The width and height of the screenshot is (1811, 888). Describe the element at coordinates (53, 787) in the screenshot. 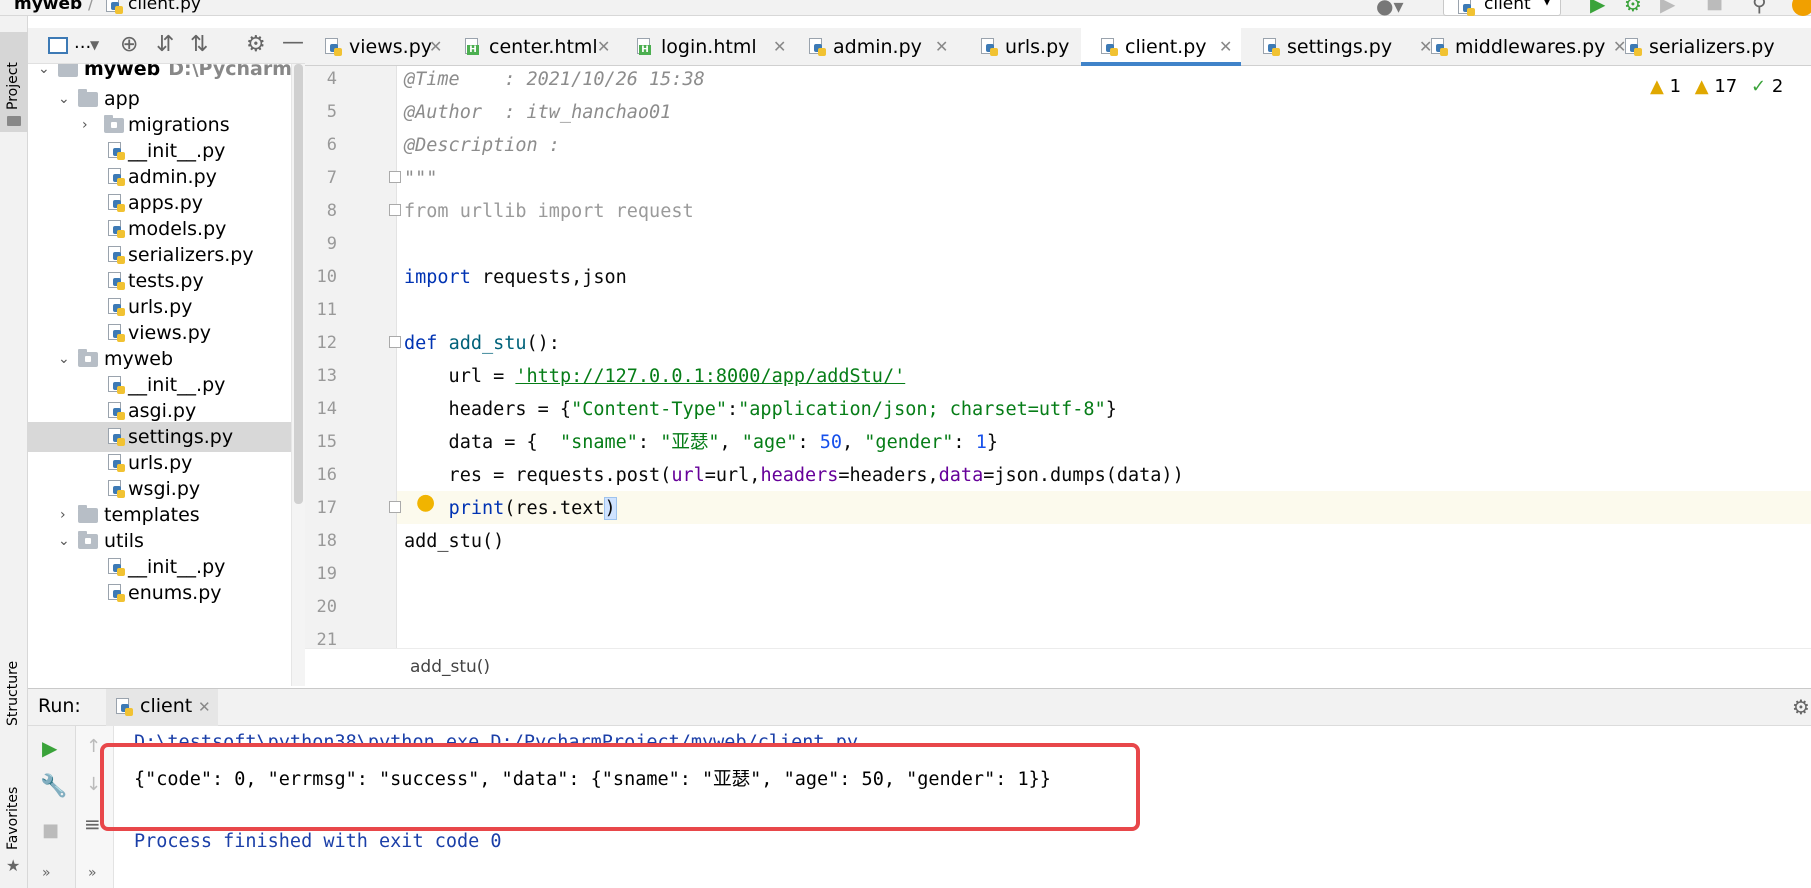

I see `wrench-icon: 🔧` at that location.